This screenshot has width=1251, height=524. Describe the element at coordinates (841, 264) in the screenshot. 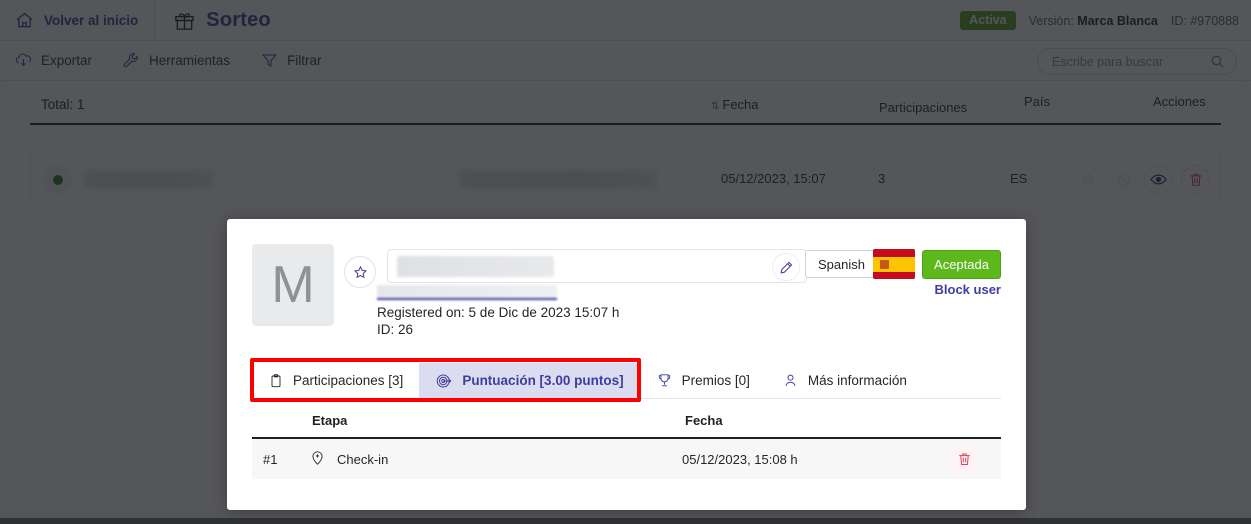

I see `language-button: Spanish` at that location.